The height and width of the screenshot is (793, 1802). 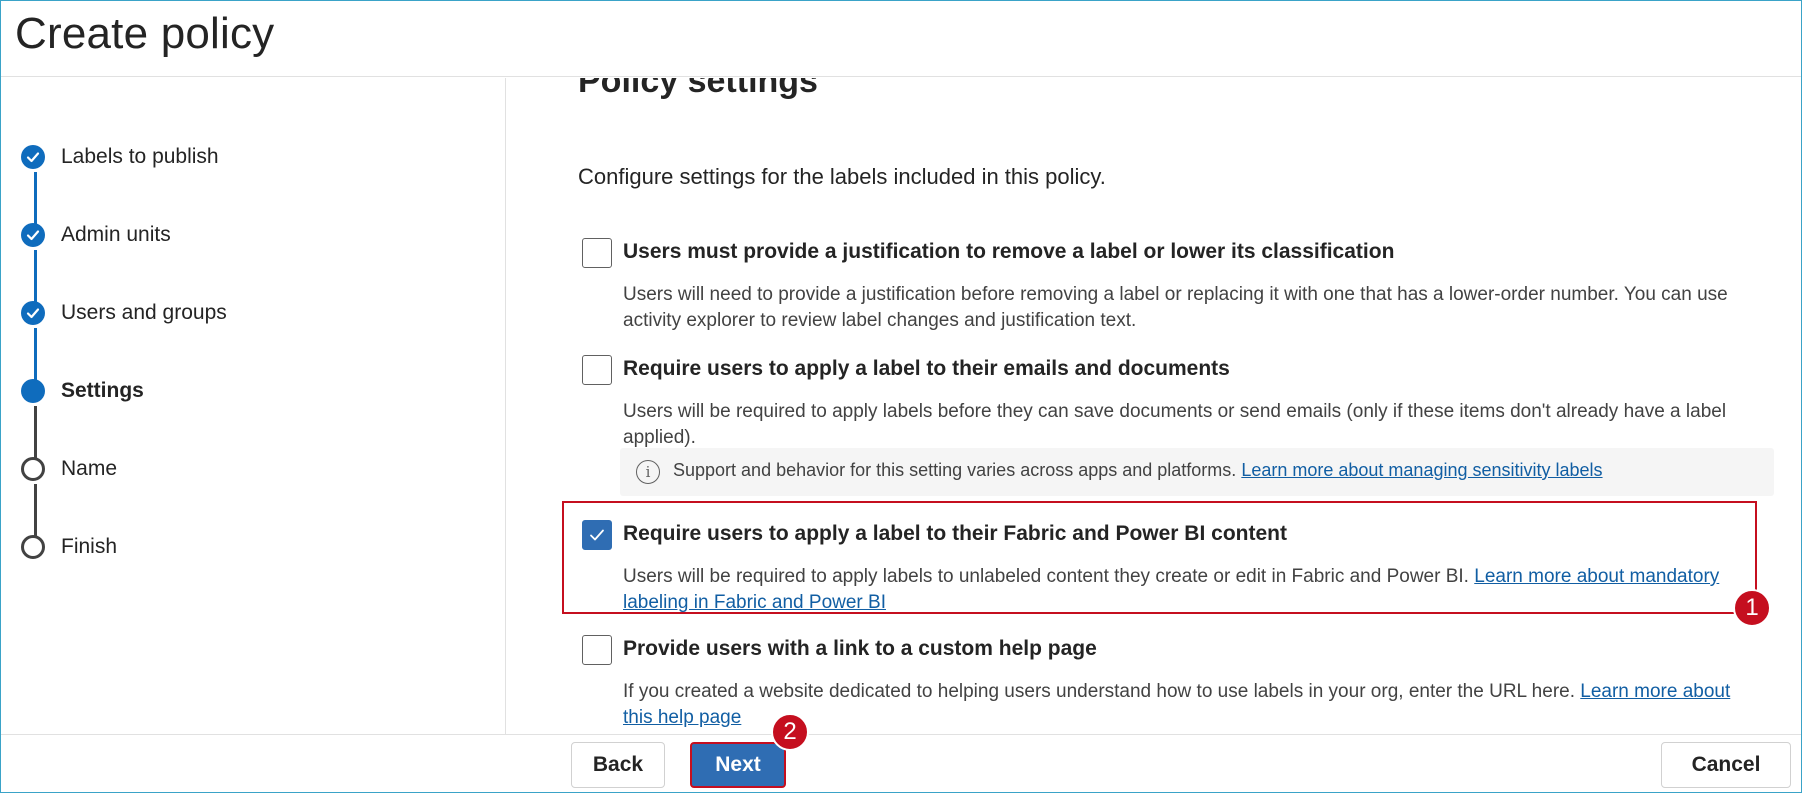 I want to click on wizard-step-settings: Settings, so click(x=82, y=391).